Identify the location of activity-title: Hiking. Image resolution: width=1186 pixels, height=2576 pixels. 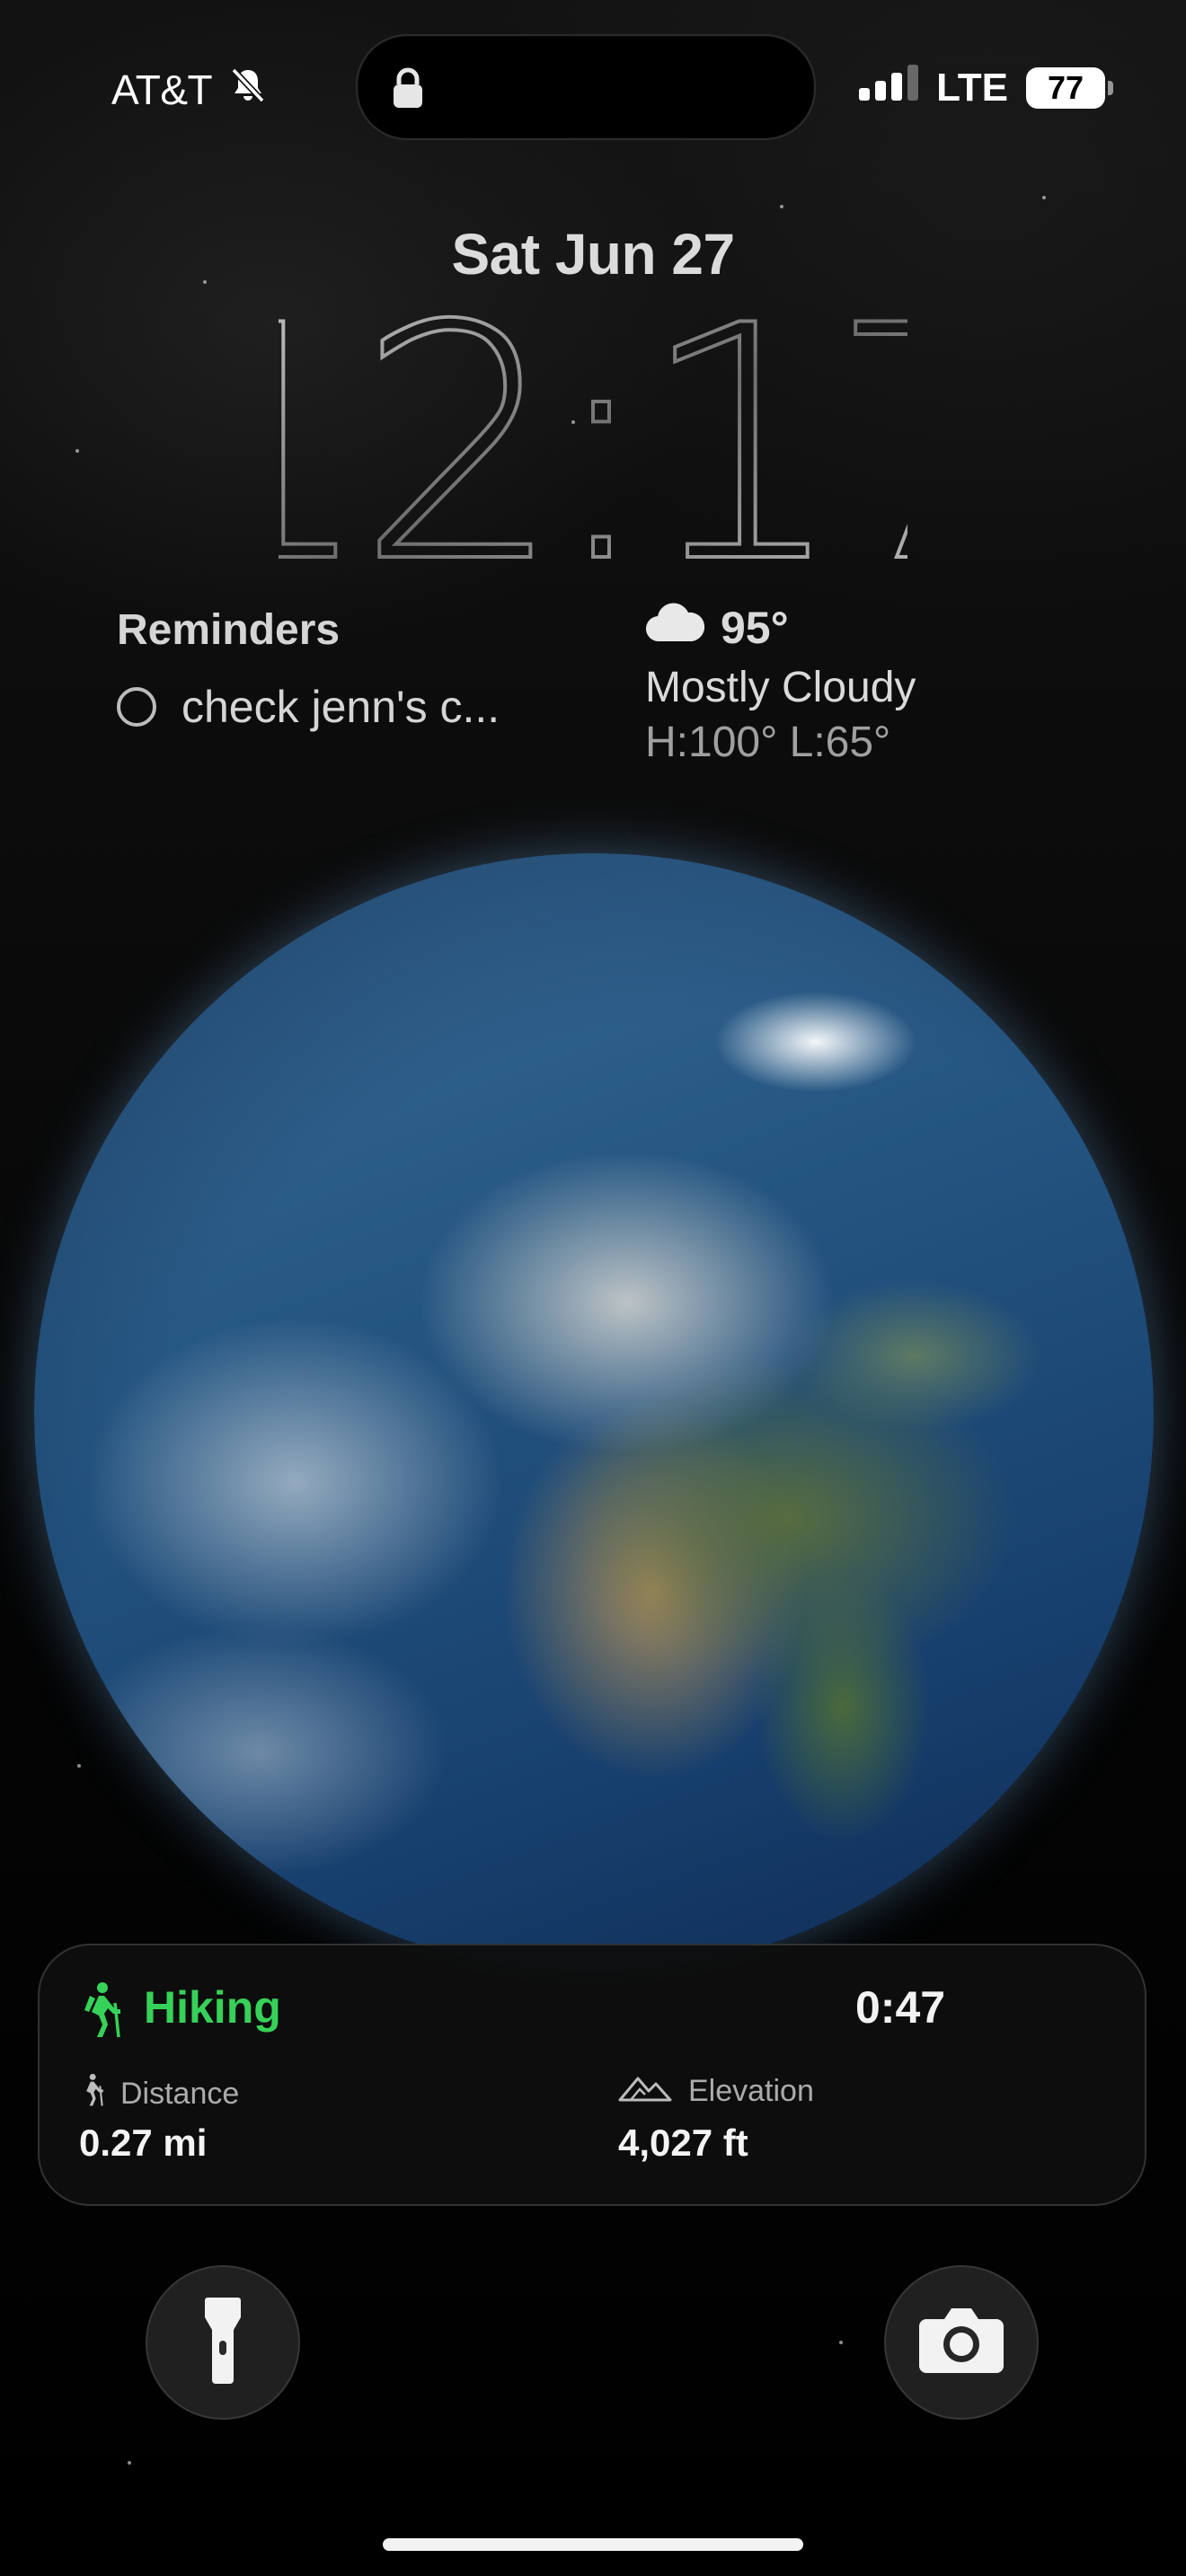
(212, 2007).